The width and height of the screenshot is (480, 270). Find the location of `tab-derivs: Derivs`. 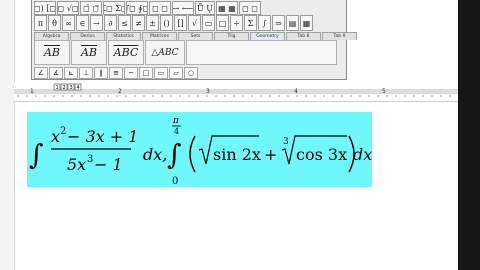

tab-derivs: Derivs is located at coordinates (87, 36).